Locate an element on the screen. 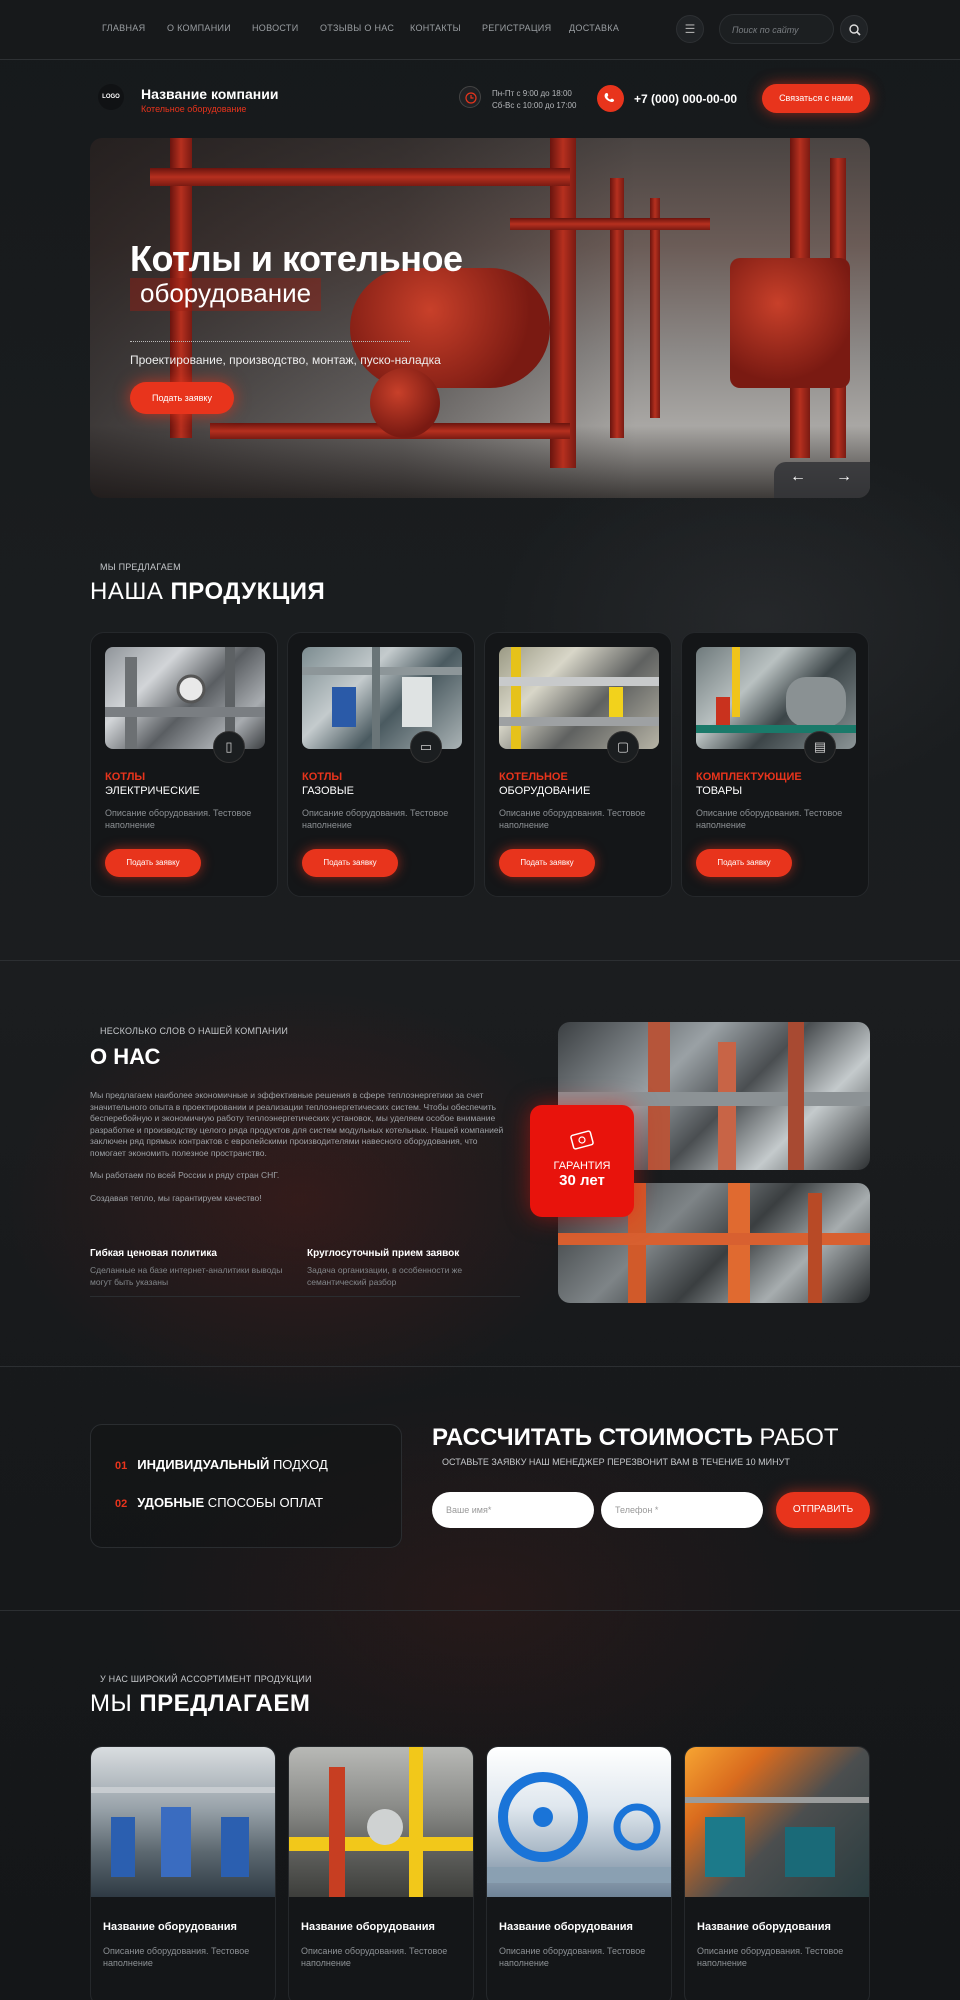 The height and width of the screenshot is (2000, 960). offer-eyebrow: У НАС ШИРОКИЙ АССОРТИМЕНТ ПРОДУКЦИИ is located at coordinates (206, 1679).